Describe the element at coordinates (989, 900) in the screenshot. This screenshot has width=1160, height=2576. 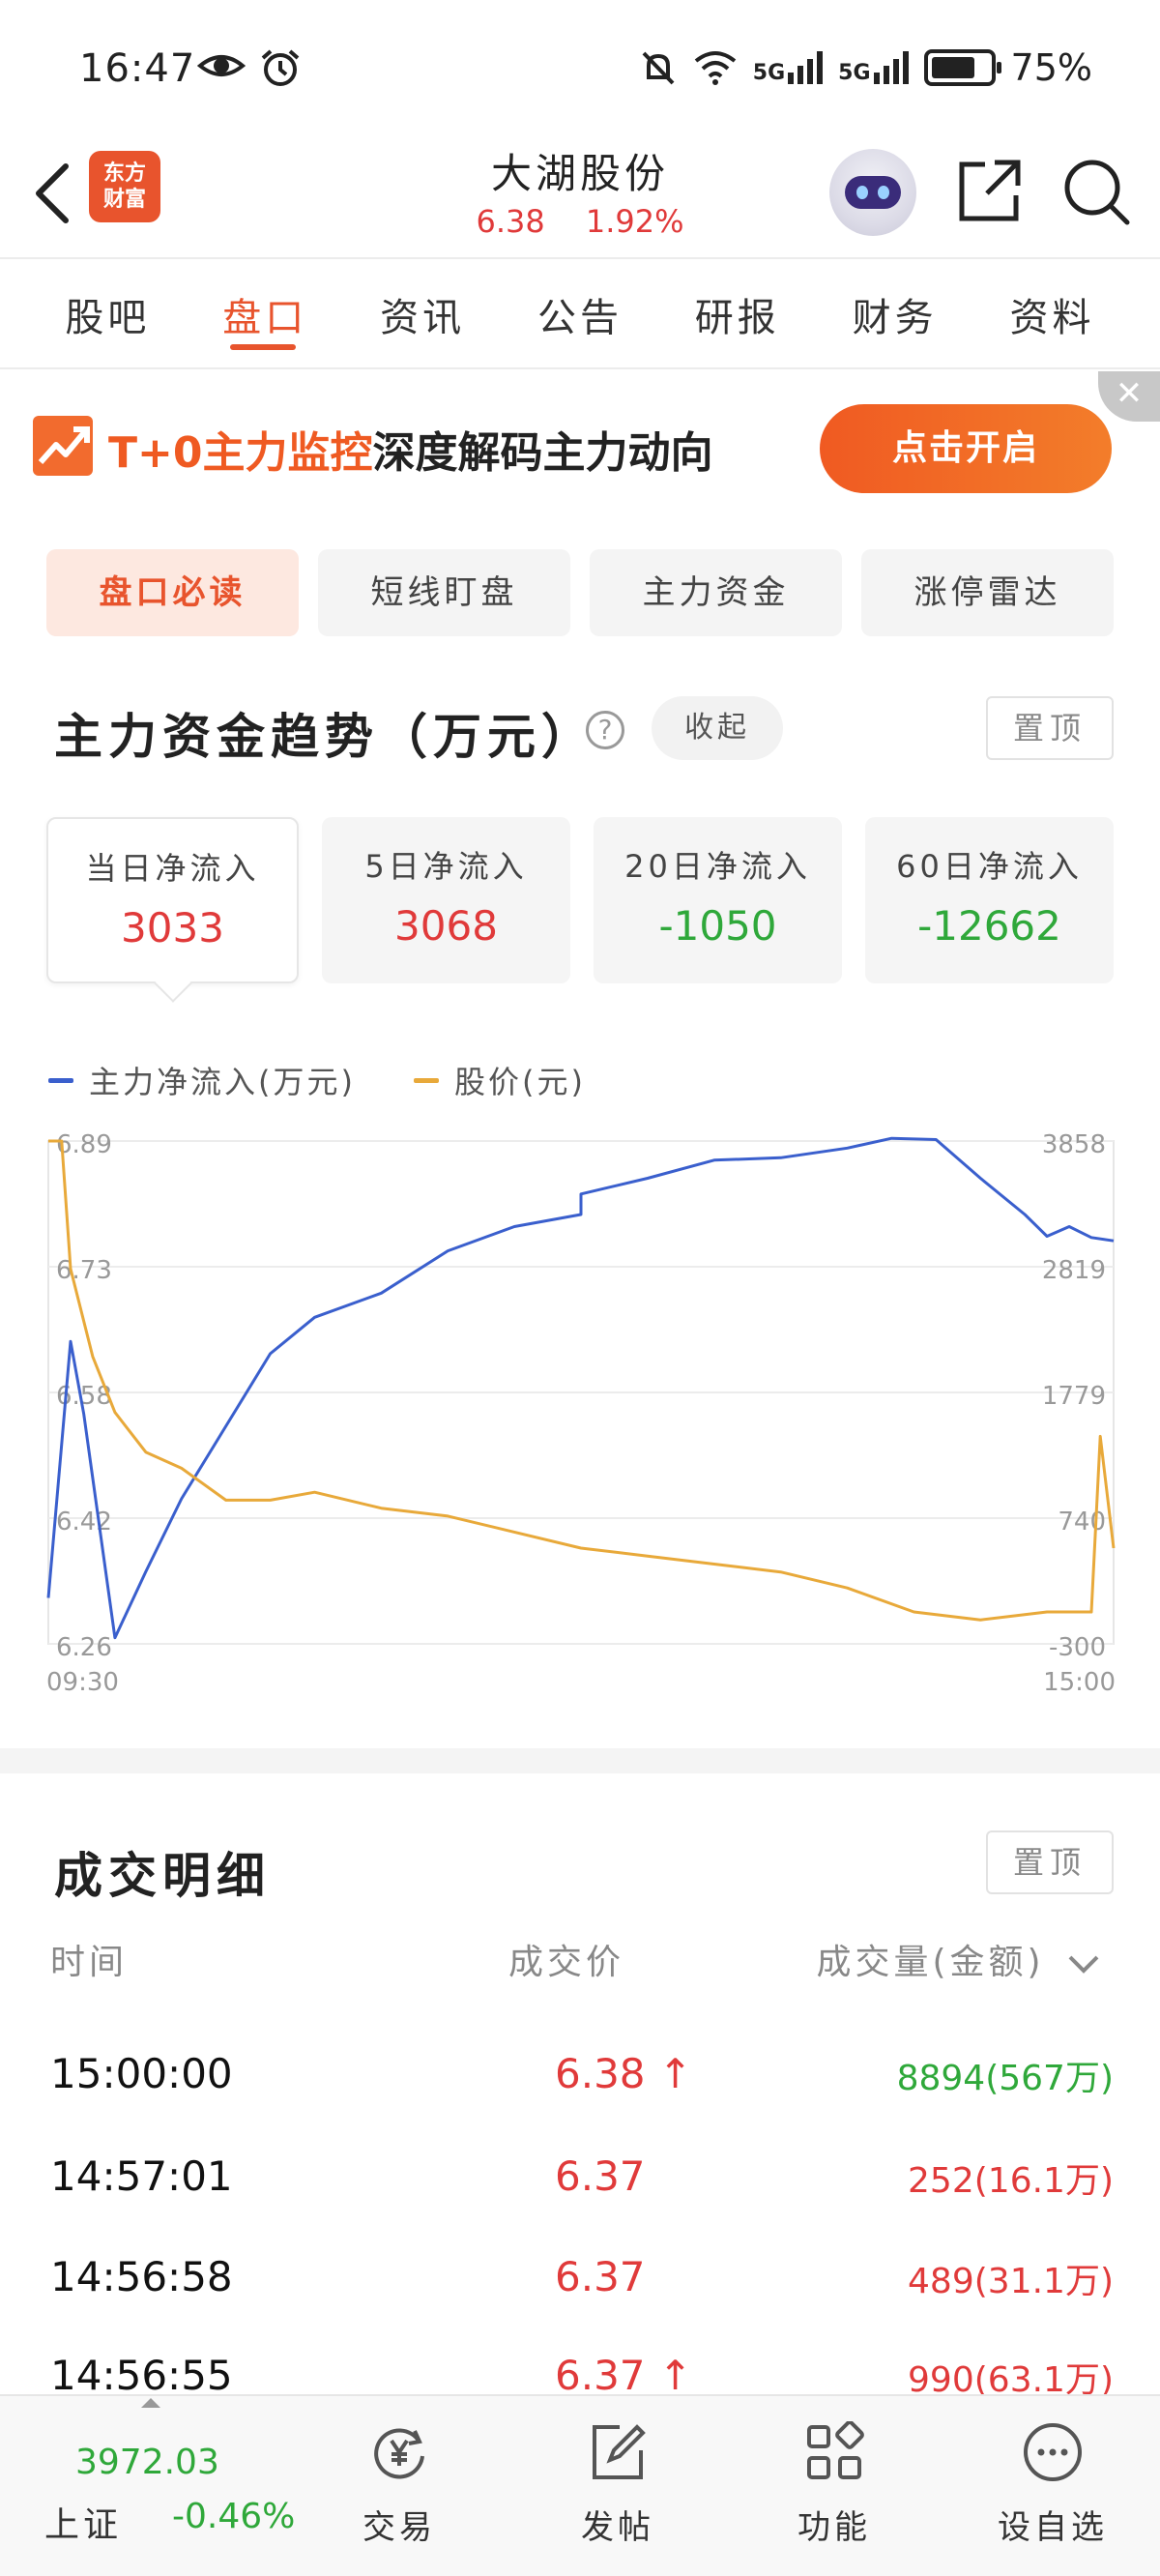
I see `card-60day-inflow: 60日净流入 -12662` at that location.